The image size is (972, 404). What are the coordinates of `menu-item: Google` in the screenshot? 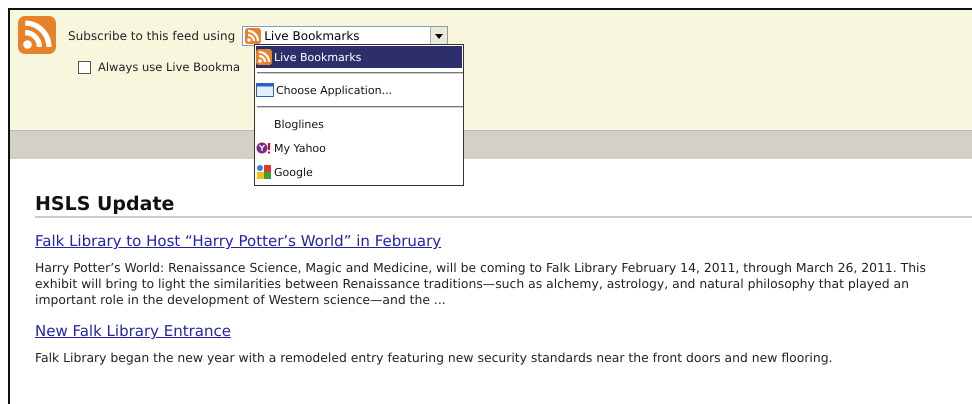 It's located at (293, 172).